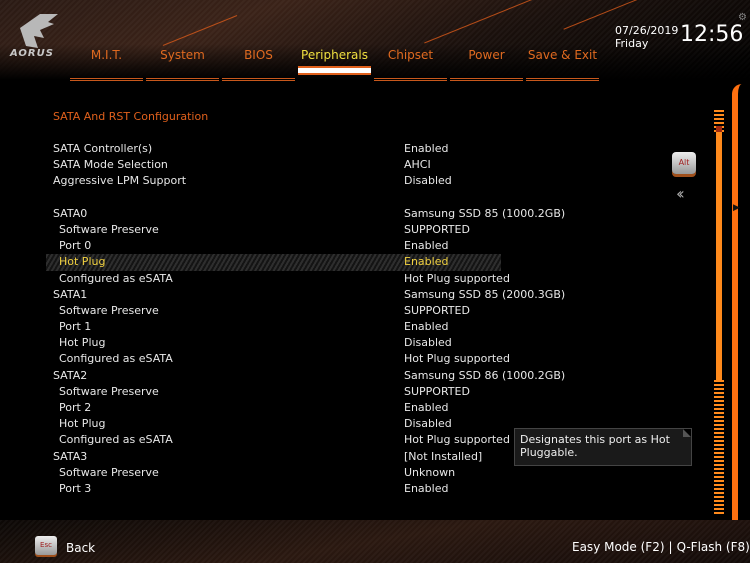 Image resolution: width=750 pixels, height=563 pixels. Describe the element at coordinates (647, 30) in the screenshot. I see `date: 07/26/2019` at that location.